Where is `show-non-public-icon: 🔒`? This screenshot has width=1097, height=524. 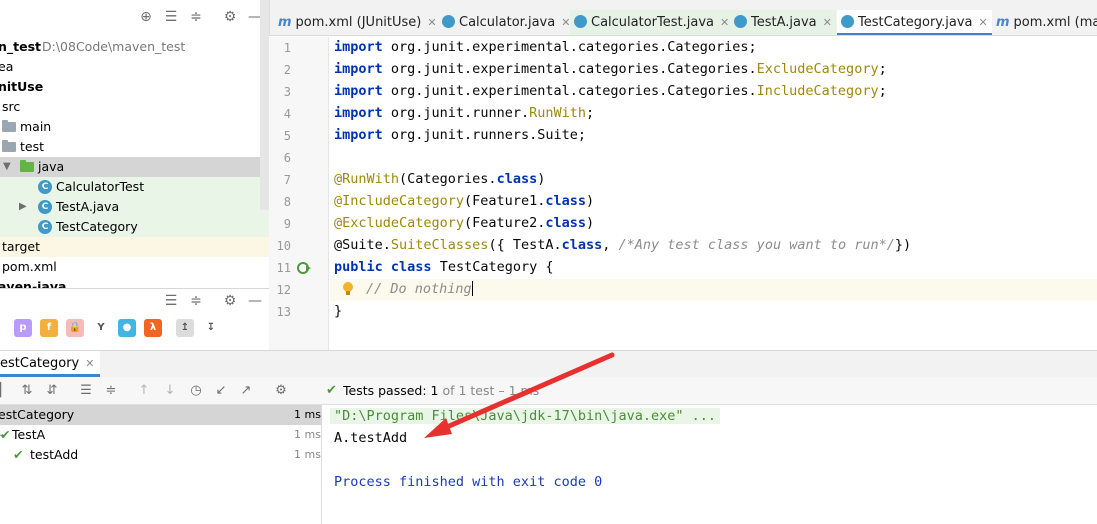
show-non-public-icon: 🔒 is located at coordinates (75, 328).